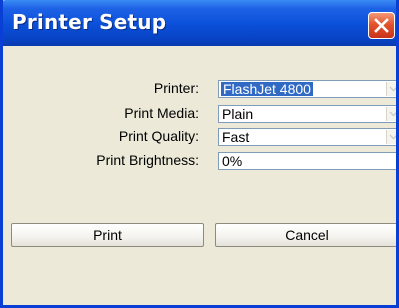  Describe the element at coordinates (89, 22) in the screenshot. I see `window-title: Printer Setup` at that location.